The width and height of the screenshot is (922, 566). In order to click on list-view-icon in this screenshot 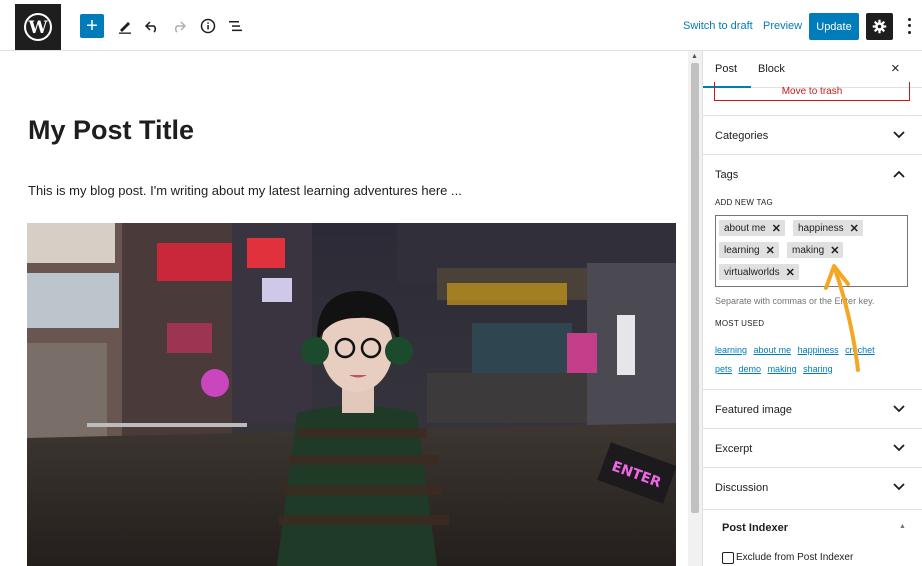, I will do `click(235, 26)`.